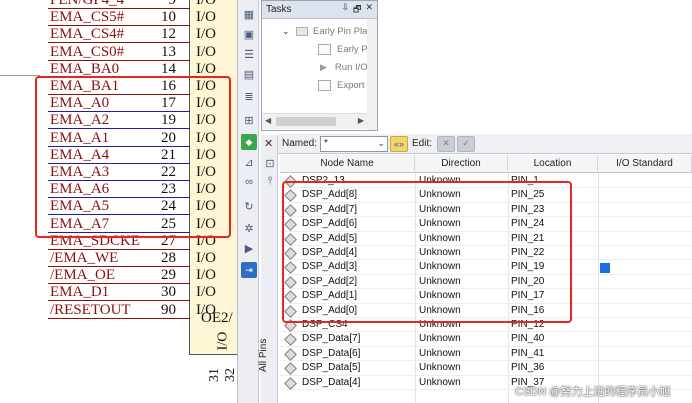 The width and height of the screenshot is (692, 403). Describe the element at coordinates (214, 375) in the screenshot. I see `bottom-pin-number: 31` at that location.